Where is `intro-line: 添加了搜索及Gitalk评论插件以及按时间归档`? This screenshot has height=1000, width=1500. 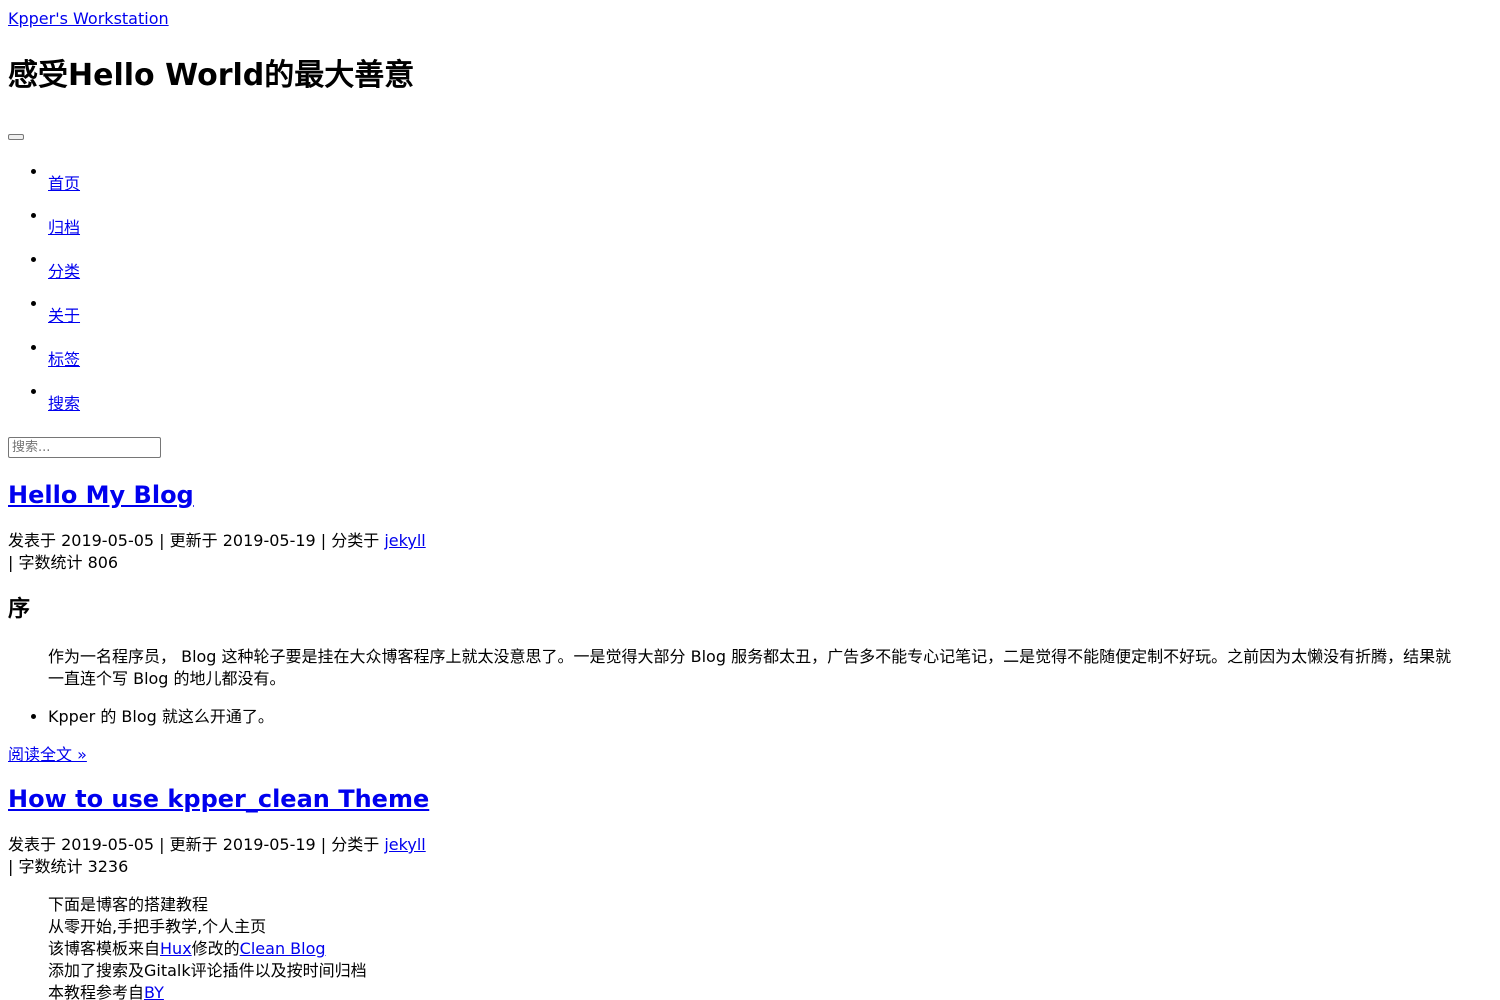
intro-line: 添加了搜索及Gitalk评论插件以及按时间归档 is located at coordinates (207, 970).